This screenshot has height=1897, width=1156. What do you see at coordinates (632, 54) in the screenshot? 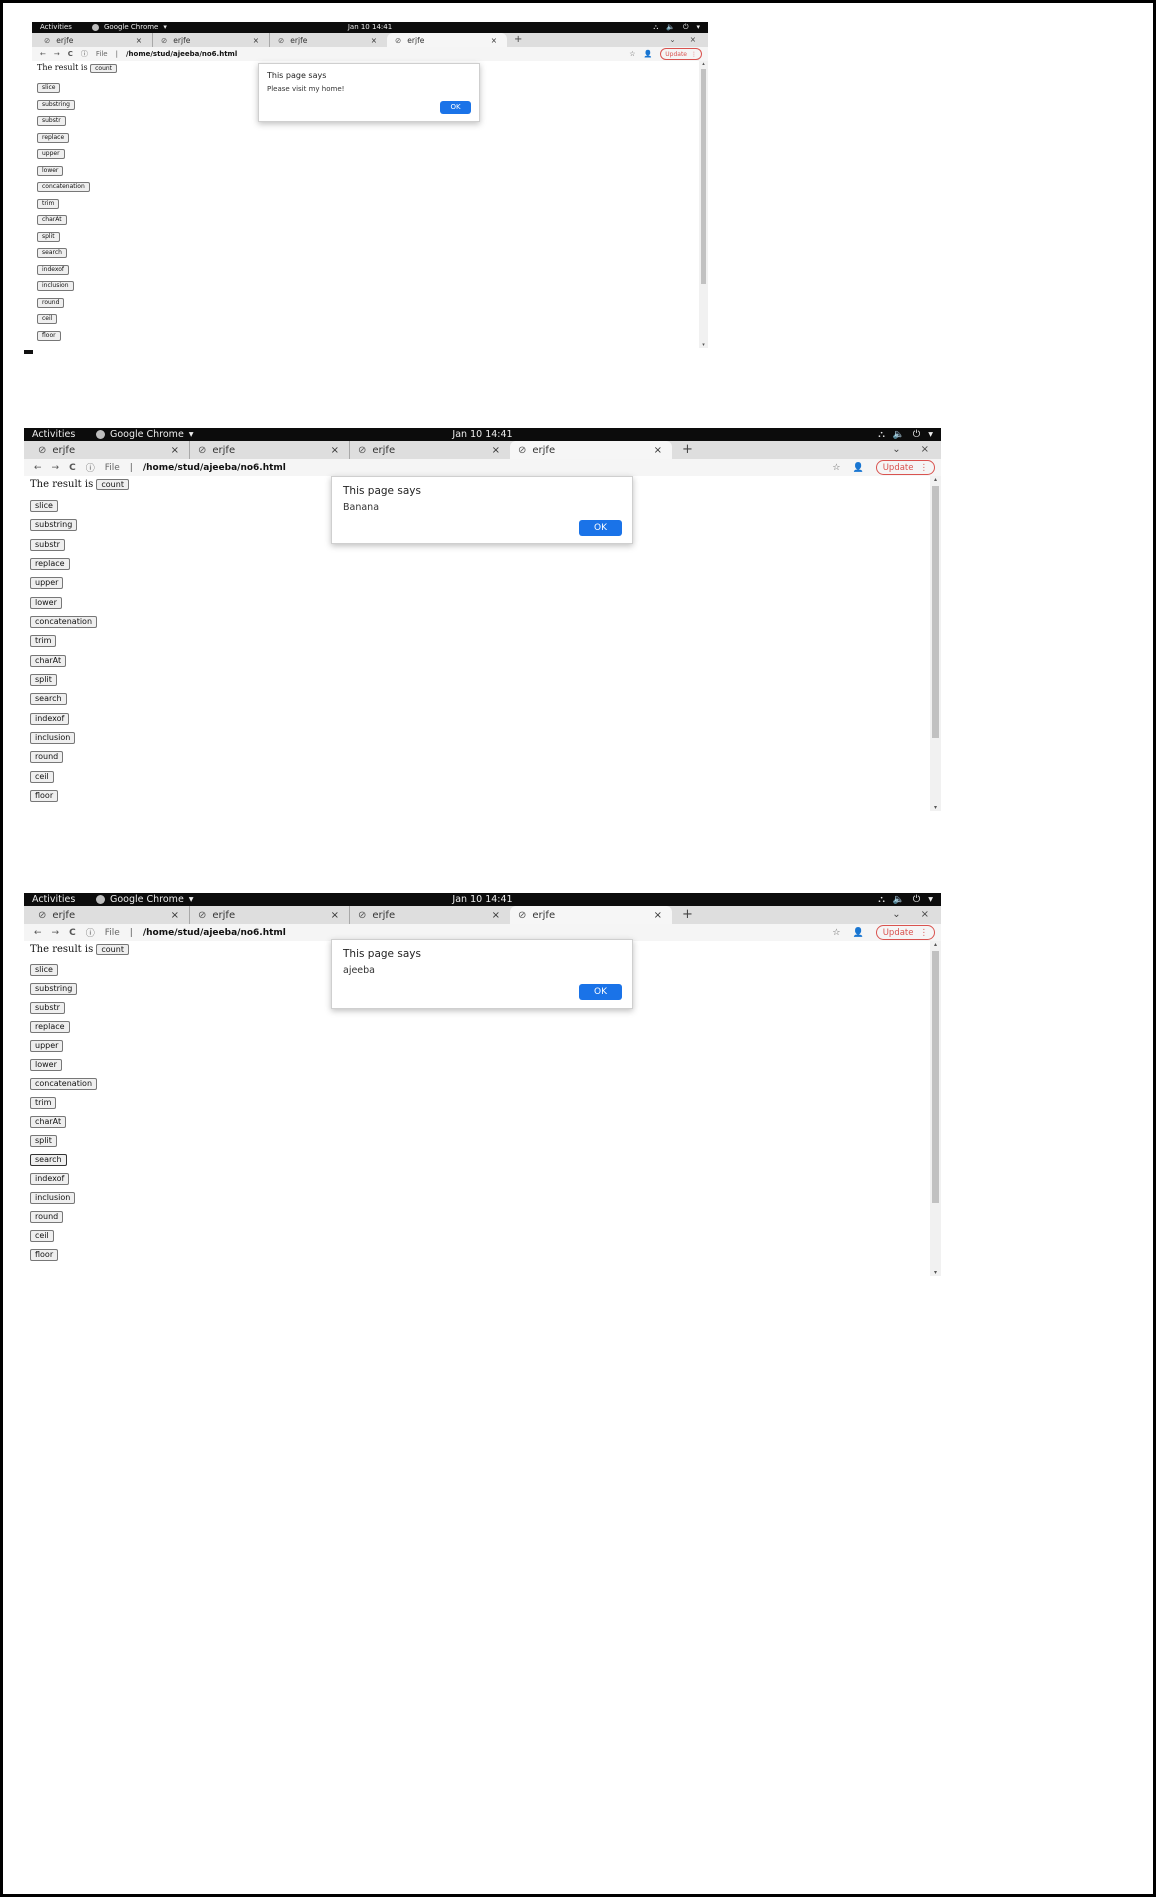
I see `star-icon: ☆` at bounding box center [632, 54].